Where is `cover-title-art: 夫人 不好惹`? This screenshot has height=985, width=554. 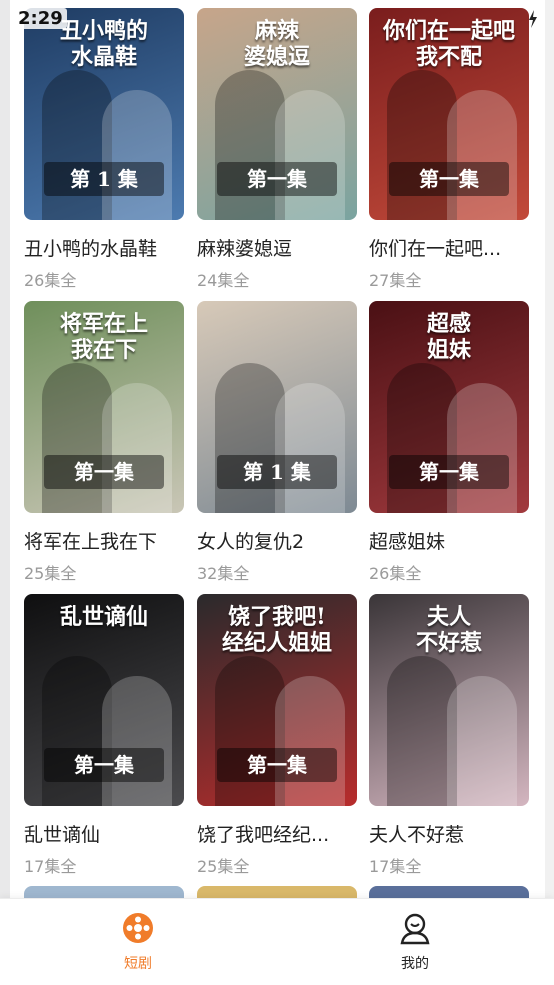 cover-title-art: 夫人 不好惹 is located at coordinates (448, 630).